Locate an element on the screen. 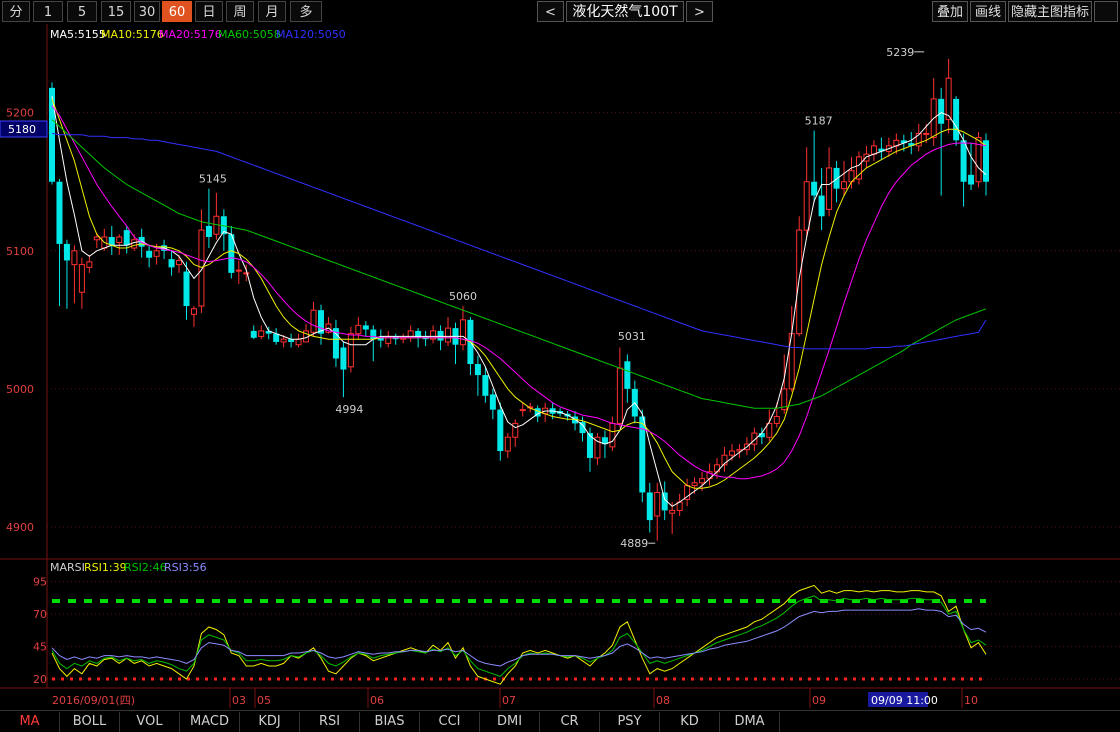 The width and height of the screenshot is (1120, 732). draw-line-button: 画线 is located at coordinates (988, 11).